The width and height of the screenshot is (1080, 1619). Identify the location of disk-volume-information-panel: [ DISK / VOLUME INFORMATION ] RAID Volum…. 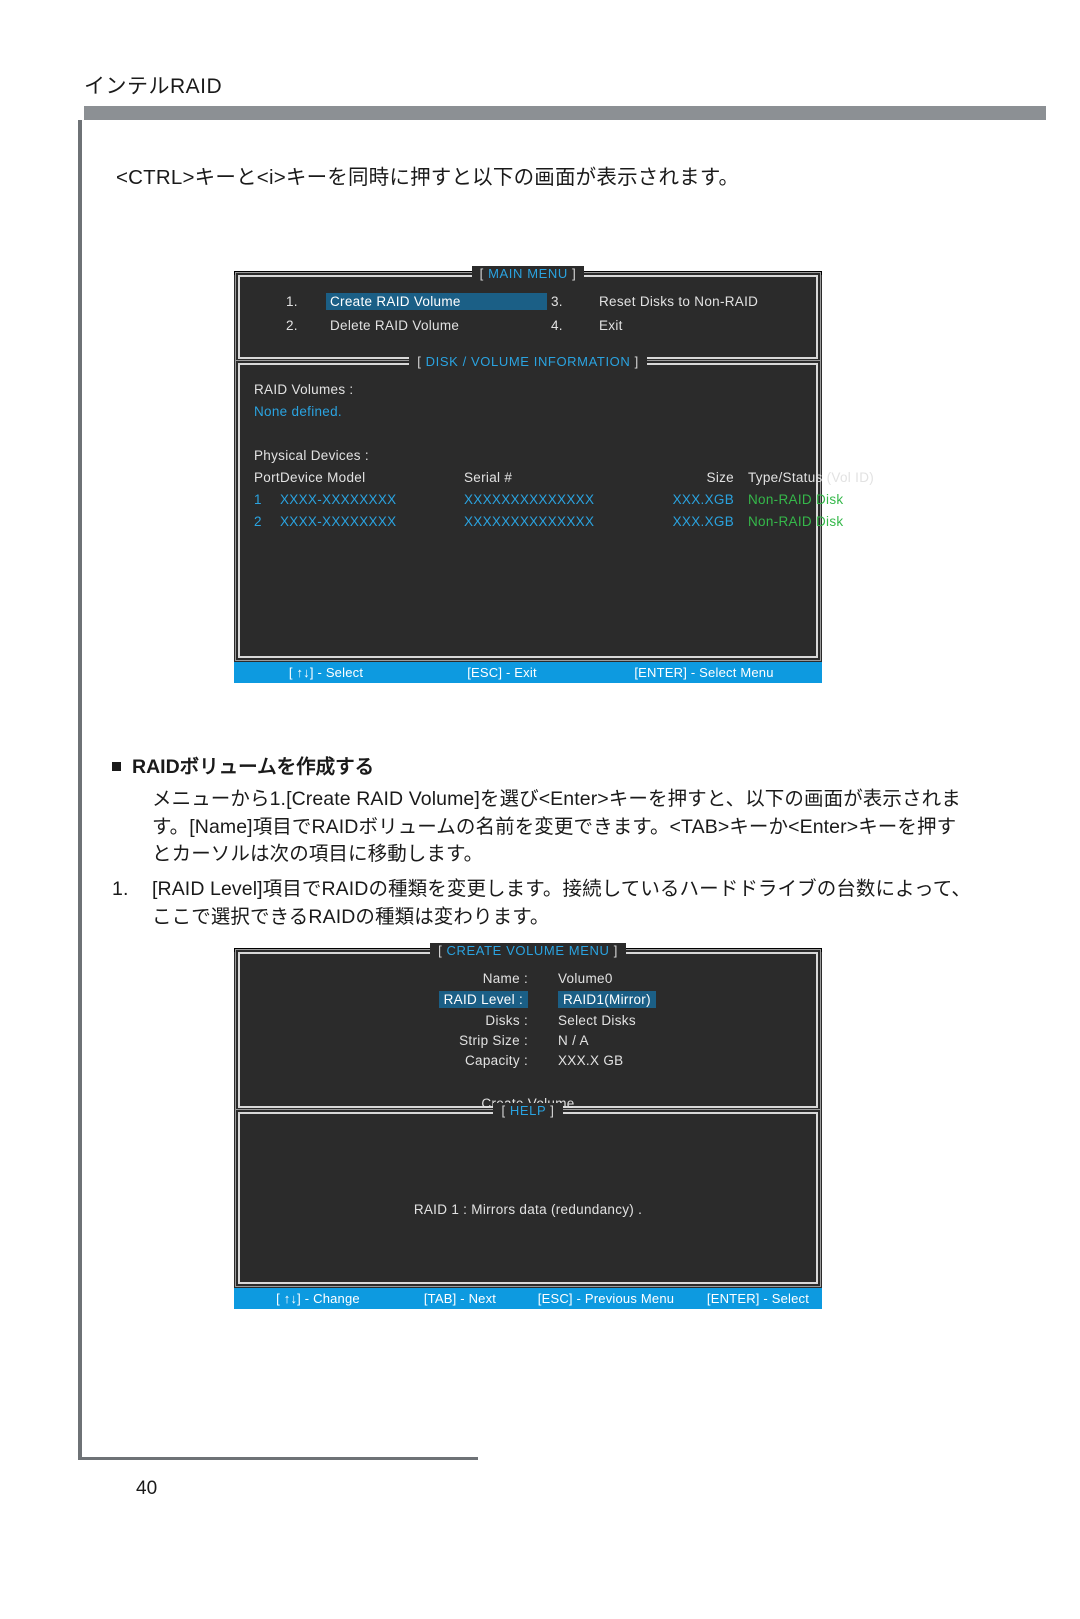
(556, 506).